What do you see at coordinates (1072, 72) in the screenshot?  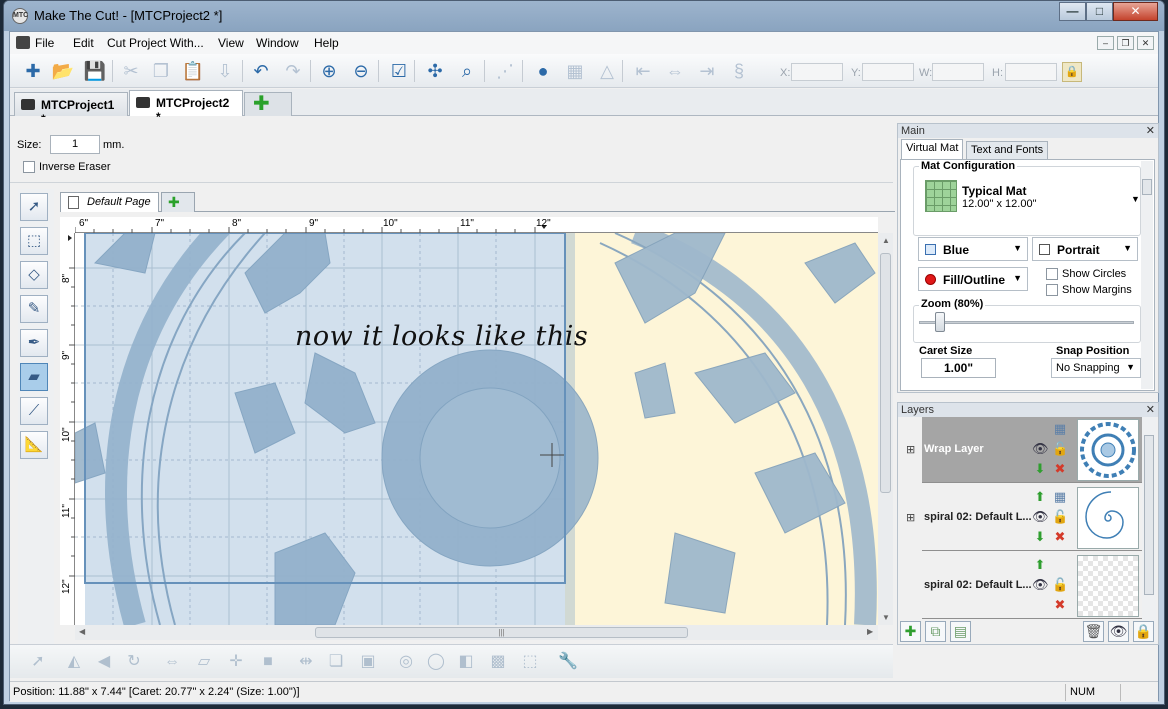 I see `aspect-lock-icon: 🔒` at bounding box center [1072, 72].